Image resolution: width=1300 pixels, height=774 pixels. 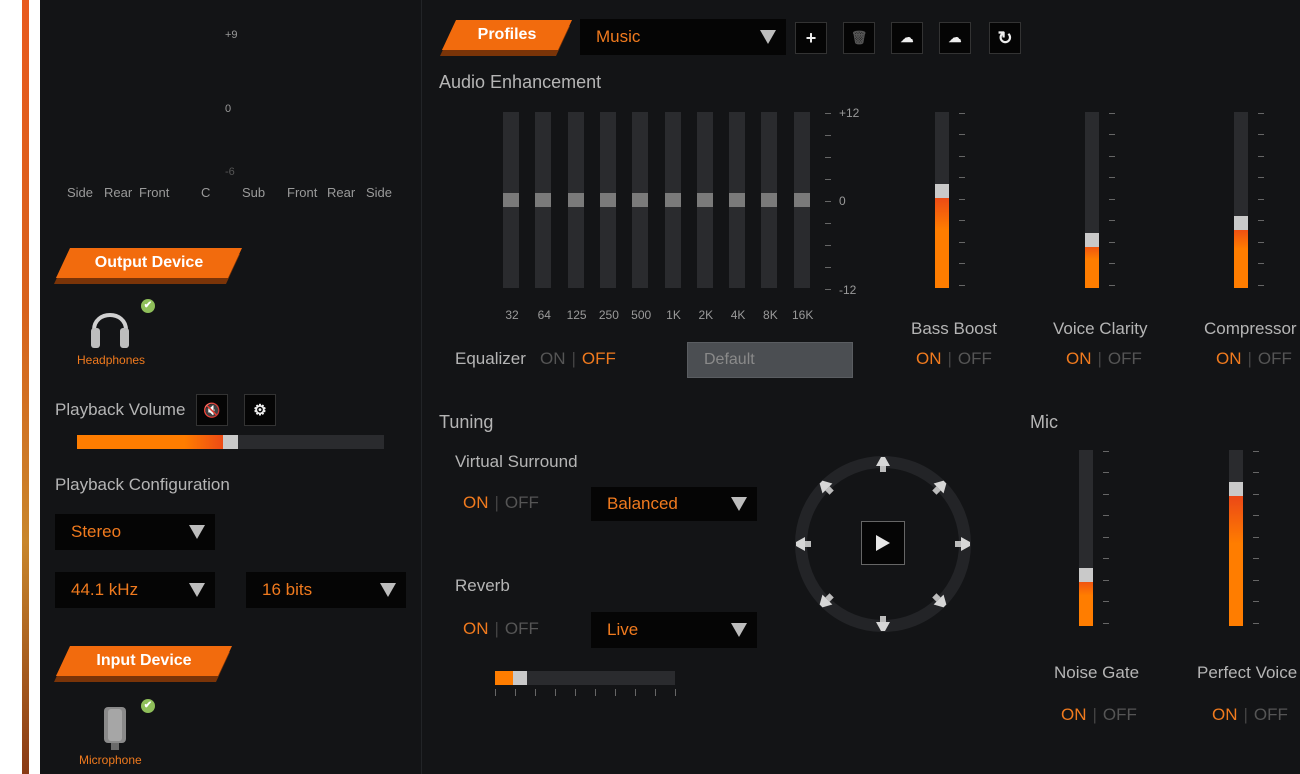 I want to click on bass-boost-off: OFF, so click(x=975, y=358).